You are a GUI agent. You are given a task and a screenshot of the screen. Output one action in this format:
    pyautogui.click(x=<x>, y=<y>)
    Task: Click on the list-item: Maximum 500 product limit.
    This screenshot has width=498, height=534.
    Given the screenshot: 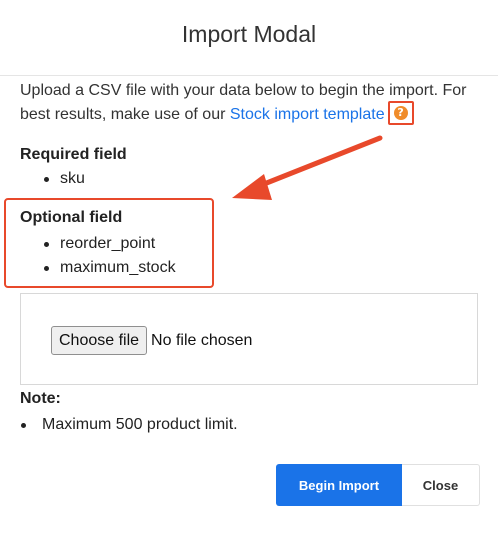 What is the action you would take?
    pyautogui.click(x=129, y=425)
    